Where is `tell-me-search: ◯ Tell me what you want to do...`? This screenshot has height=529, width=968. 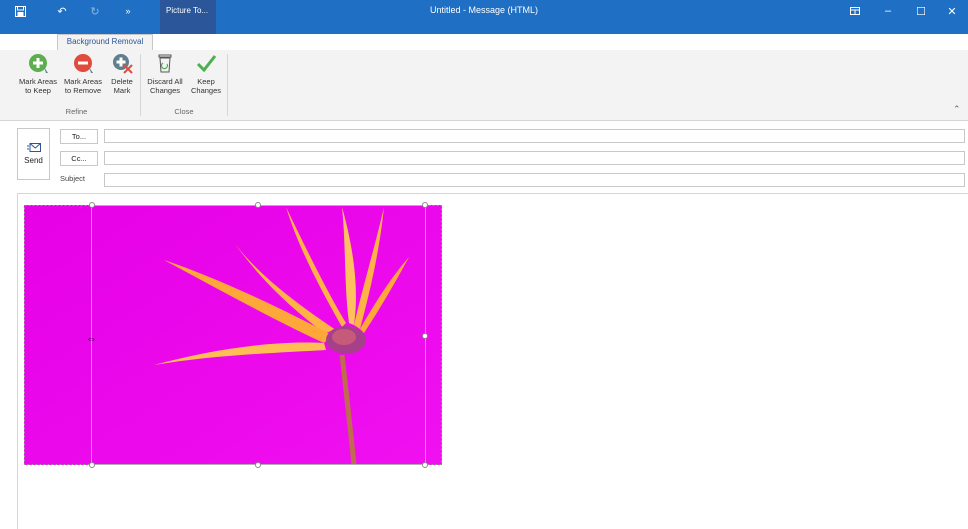 tell-me-search: ◯ Tell me what you want to do... is located at coordinates (286, 42).